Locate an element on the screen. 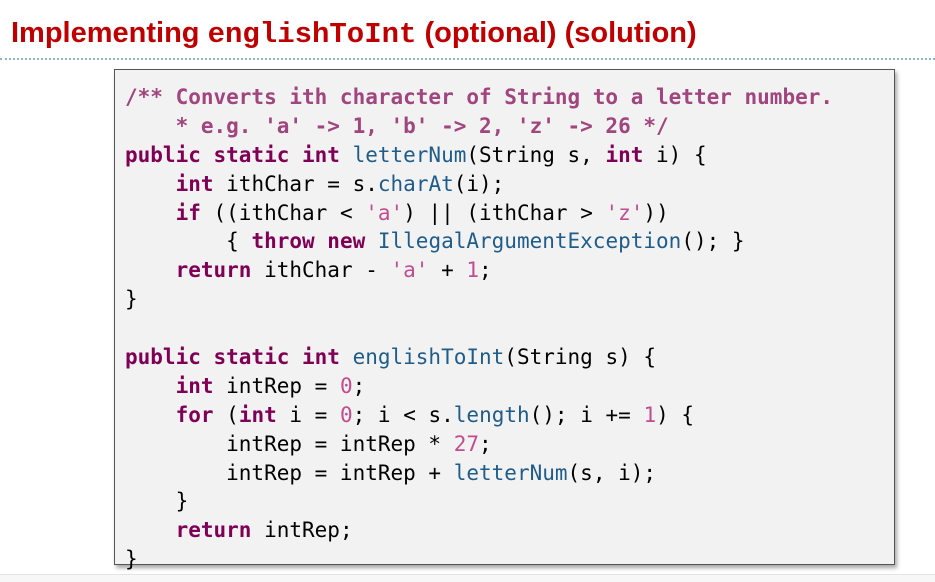  code-token-plain: intRep = is located at coordinates (276, 385).